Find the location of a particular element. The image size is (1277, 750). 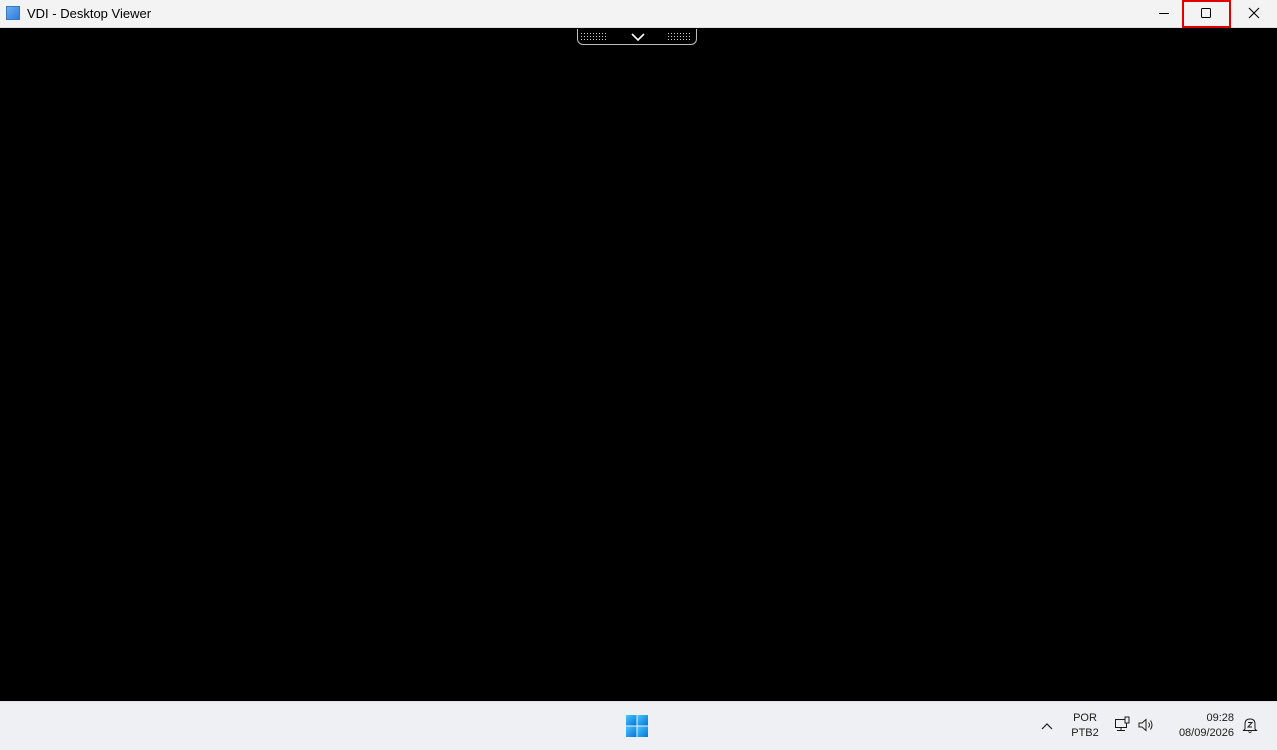

clock-date: 08/09/2026 is located at coordinates (1206, 733).